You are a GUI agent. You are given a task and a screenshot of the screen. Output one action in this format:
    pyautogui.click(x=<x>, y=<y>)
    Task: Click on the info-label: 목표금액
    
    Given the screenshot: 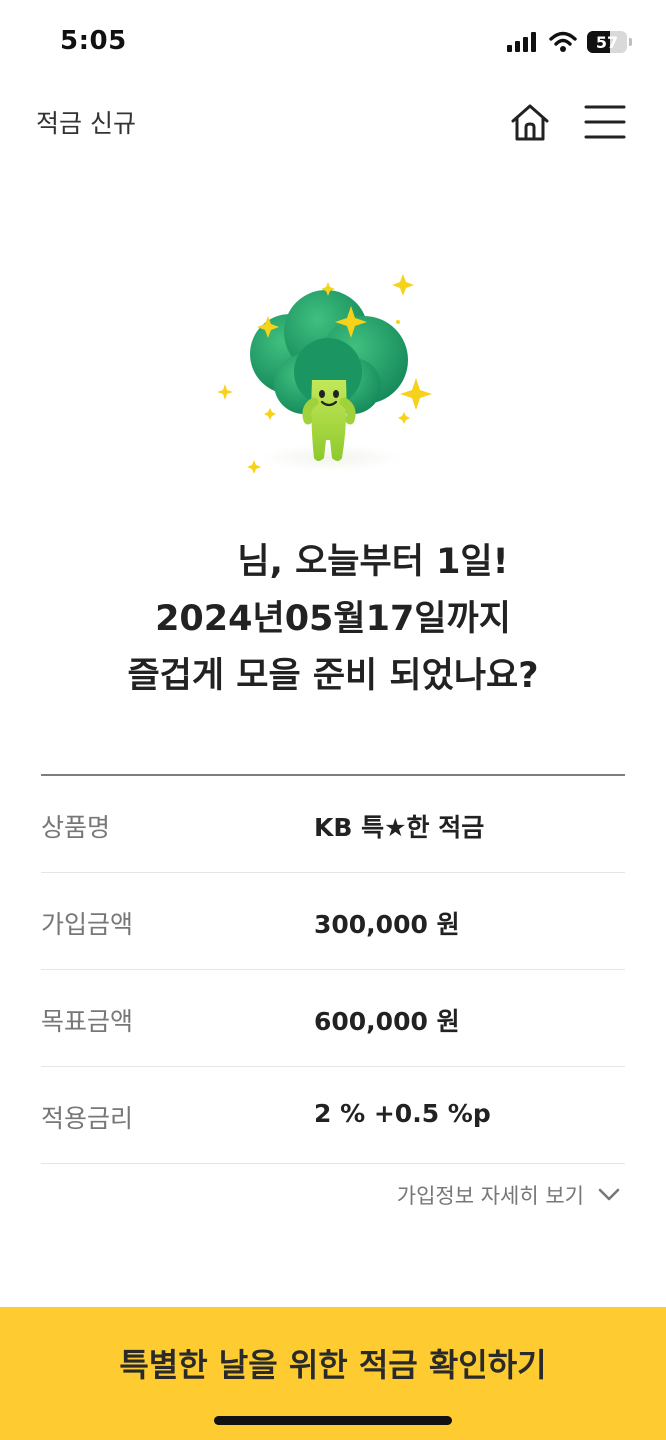 What is the action you would take?
    pyautogui.click(x=87, y=1021)
    